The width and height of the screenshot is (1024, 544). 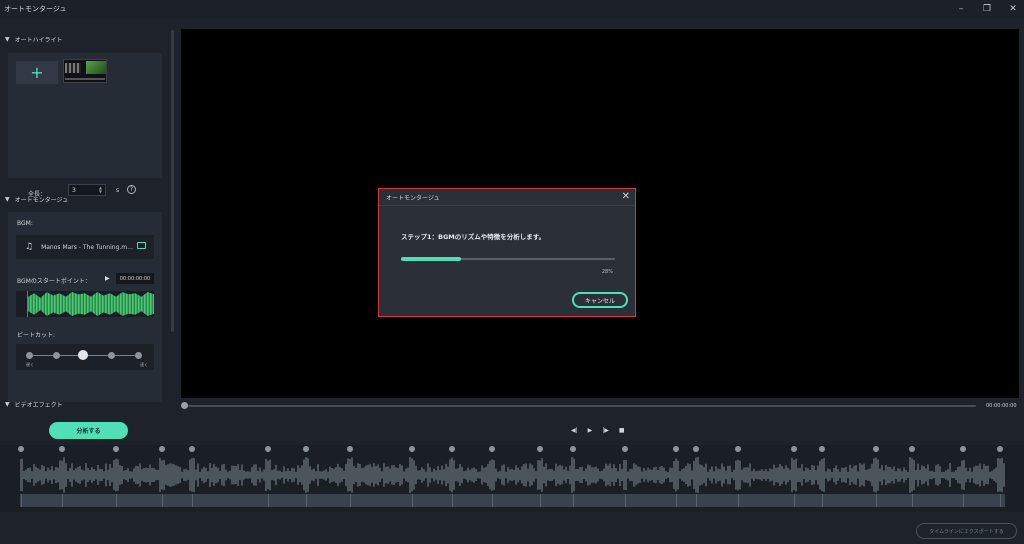 I want to click on beat-cut-label: ビートカット:, so click(x=36, y=335).